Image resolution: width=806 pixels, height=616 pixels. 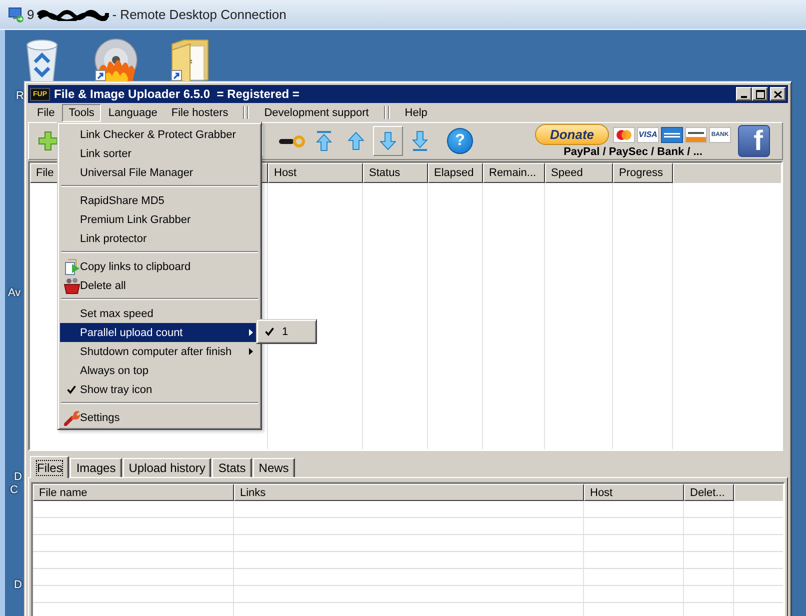 What do you see at coordinates (20, 96) in the screenshot?
I see `desktop-icon-label: R` at bounding box center [20, 96].